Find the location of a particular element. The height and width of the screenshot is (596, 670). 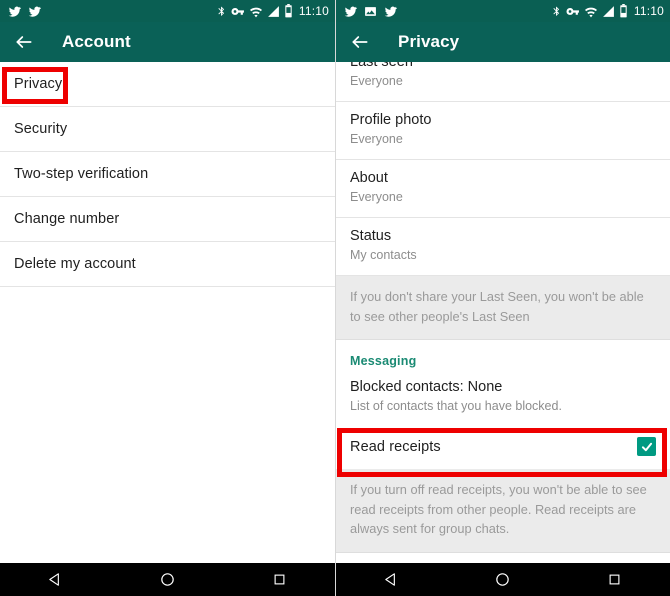

blocked-contacts-title: Blocked contacts: None is located at coordinates (426, 387).